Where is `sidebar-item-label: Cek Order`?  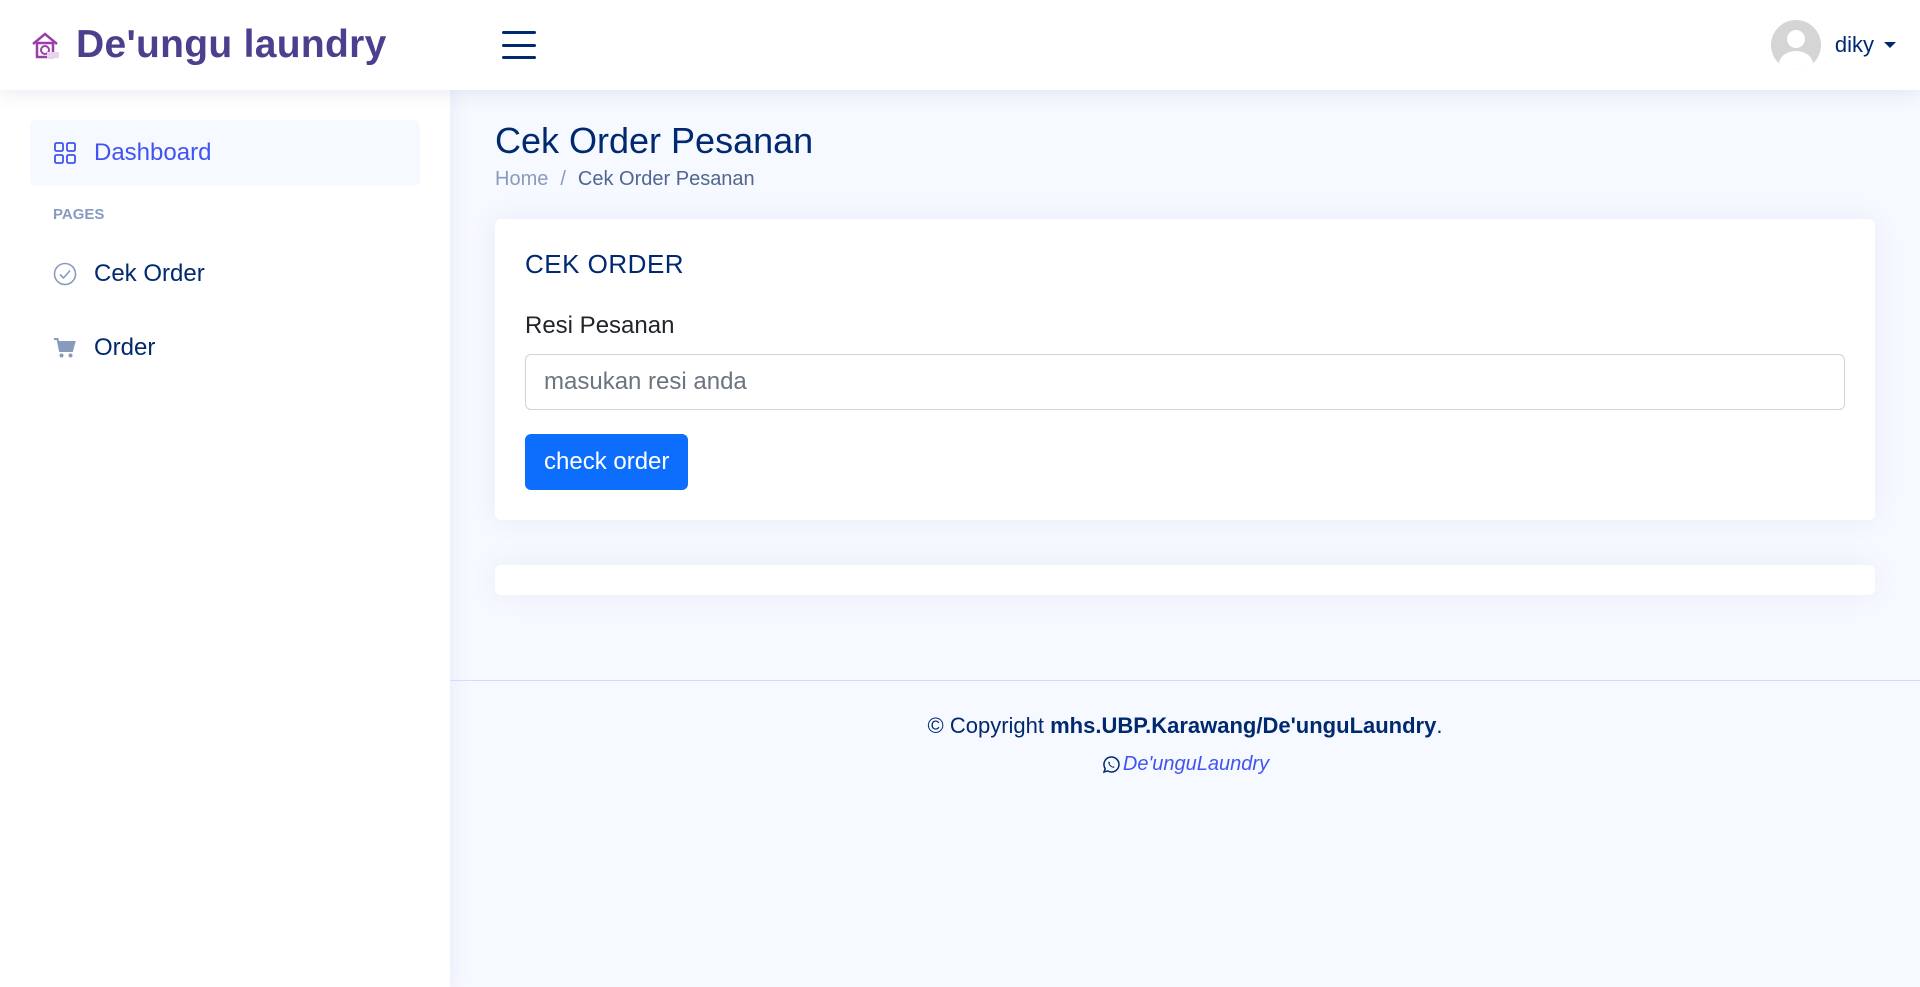 sidebar-item-label: Cek Order is located at coordinates (149, 273).